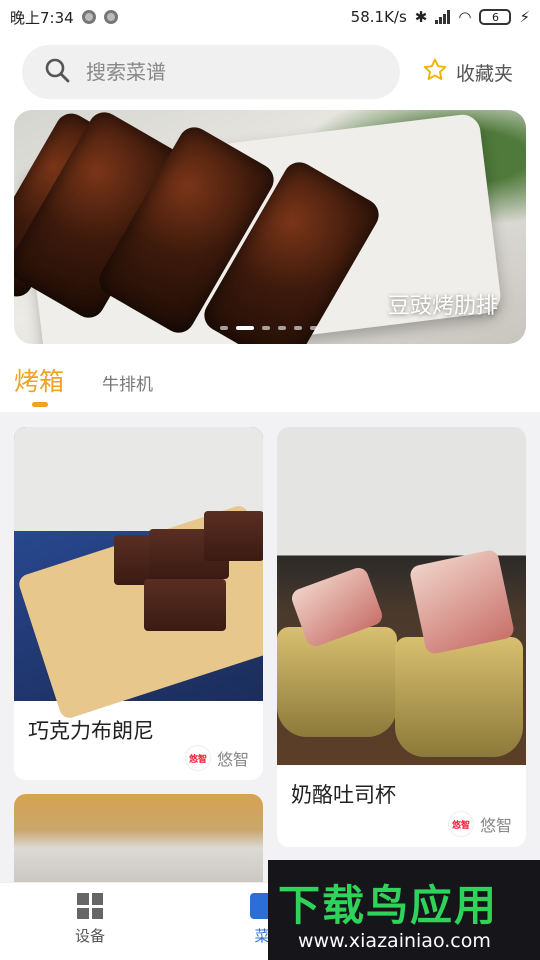  Describe the element at coordinates (435, 72) in the screenshot. I see `star-icon` at that location.